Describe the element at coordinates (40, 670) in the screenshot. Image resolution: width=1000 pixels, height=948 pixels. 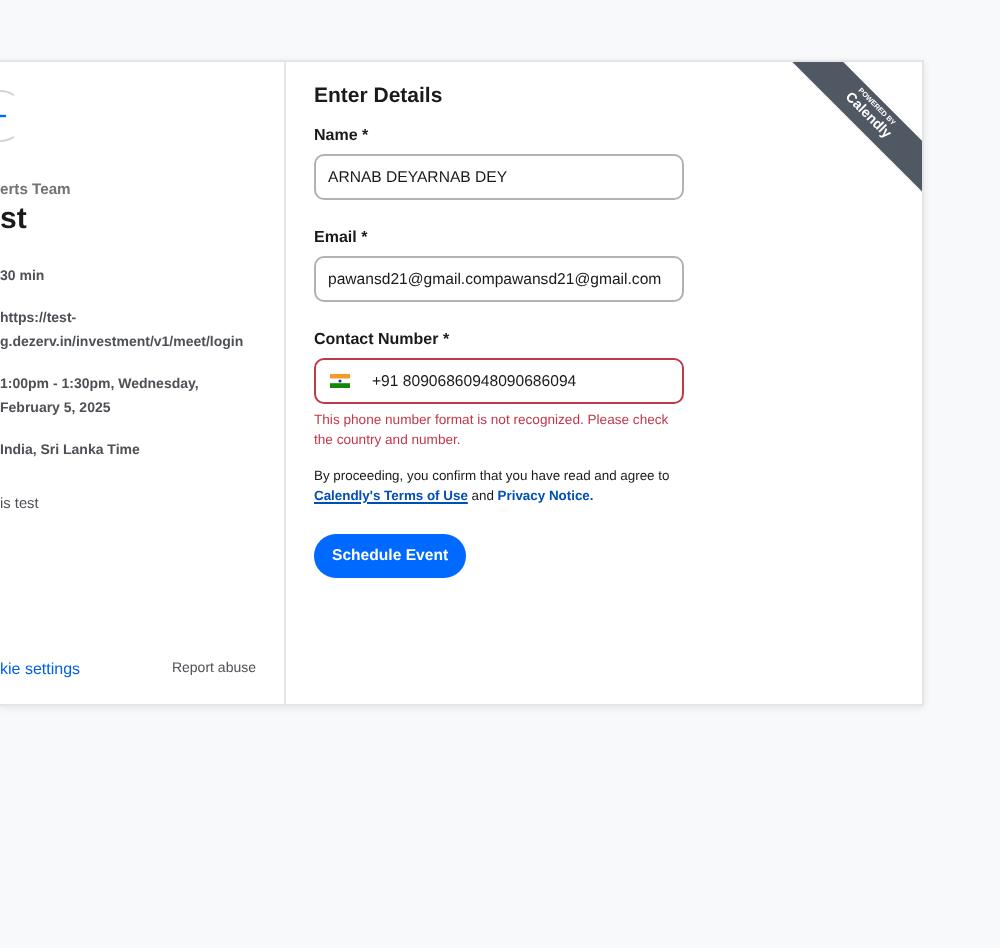
I see `cookie-settings-link: kie settings` at that location.